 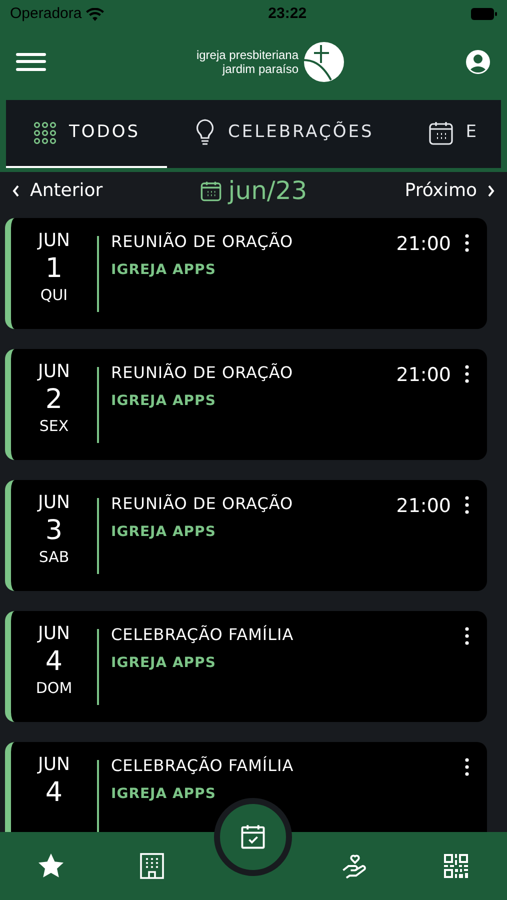 I want to click on event-card: JUN 3 SAB REUNIÃO DE ORAÇÃO IGREJA APPS 21:00, so click(x=246, y=535).